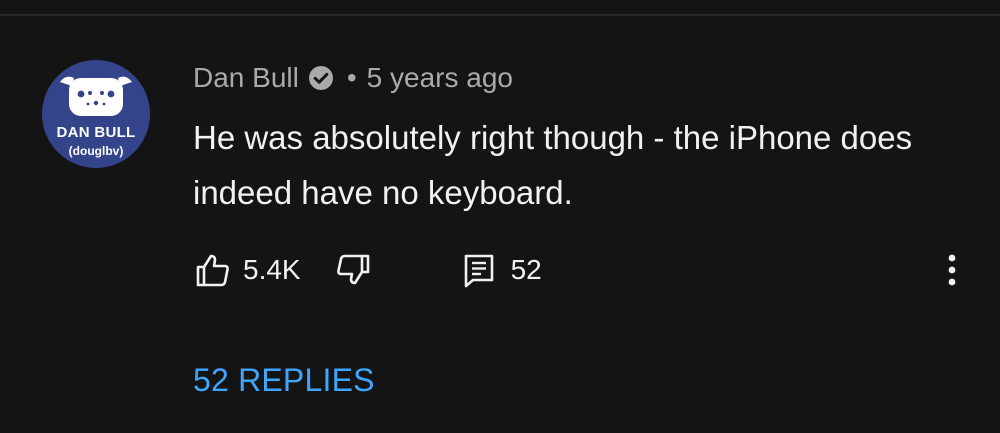  I want to click on author-name: Dan Bull, so click(246, 78).